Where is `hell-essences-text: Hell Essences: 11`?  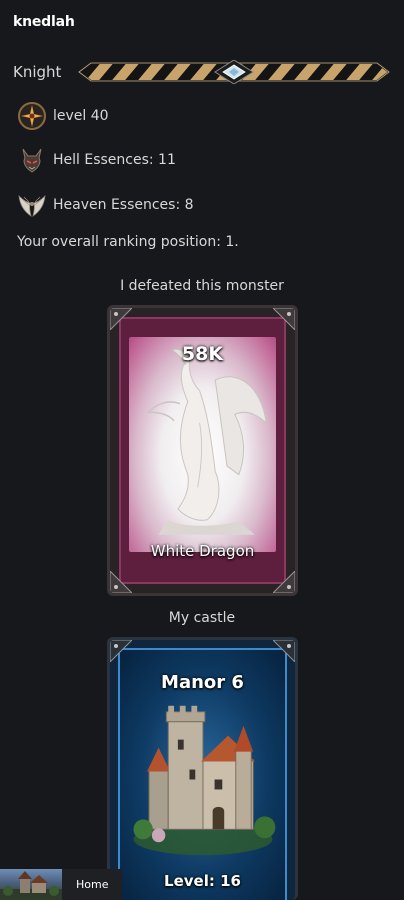
hell-essences-text: Hell Essences: 11 is located at coordinates (114, 160).